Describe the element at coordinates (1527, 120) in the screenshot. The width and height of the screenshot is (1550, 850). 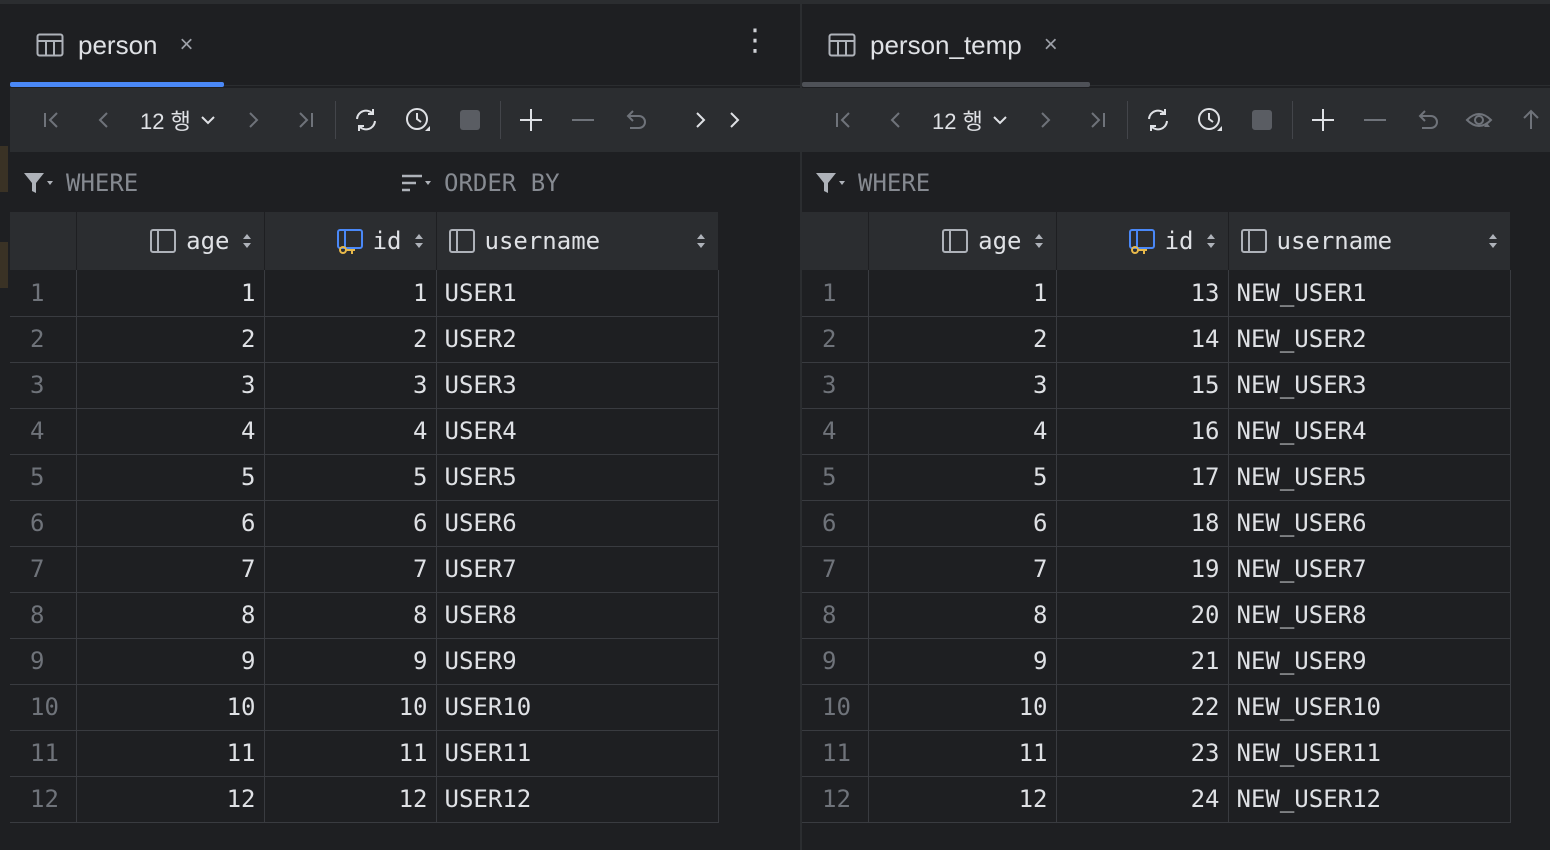
I see `submit-button` at that location.